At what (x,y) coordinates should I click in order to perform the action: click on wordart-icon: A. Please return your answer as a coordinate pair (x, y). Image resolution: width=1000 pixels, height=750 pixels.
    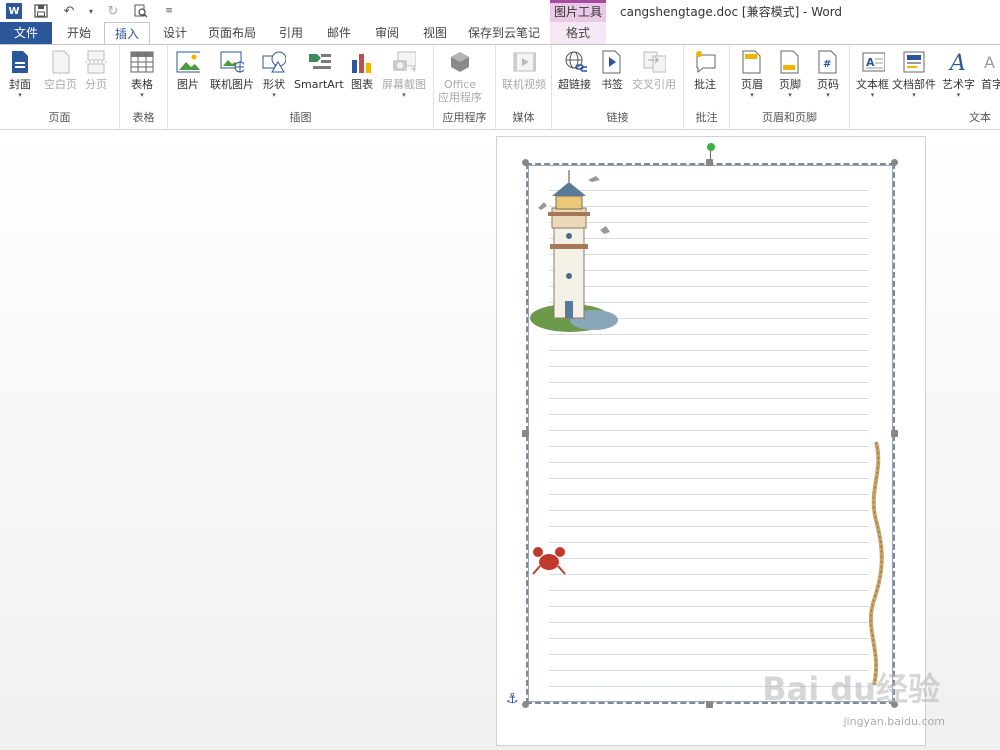
    Looking at the image, I should click on (959, 62).